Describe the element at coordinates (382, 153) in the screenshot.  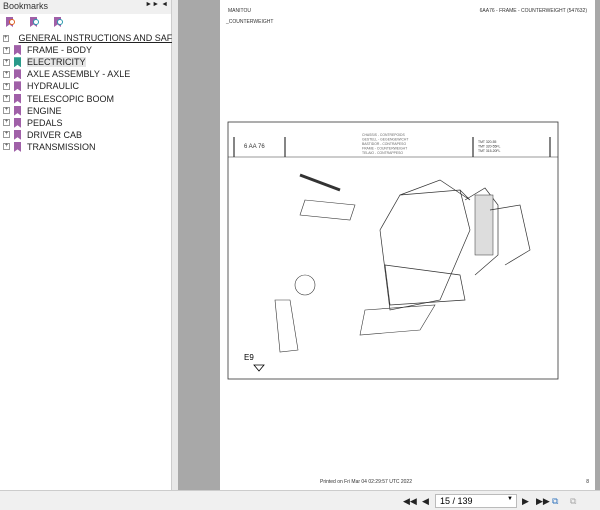
I see `drawing-title-line: TELAIO - CONTRAPPESO` at that location.